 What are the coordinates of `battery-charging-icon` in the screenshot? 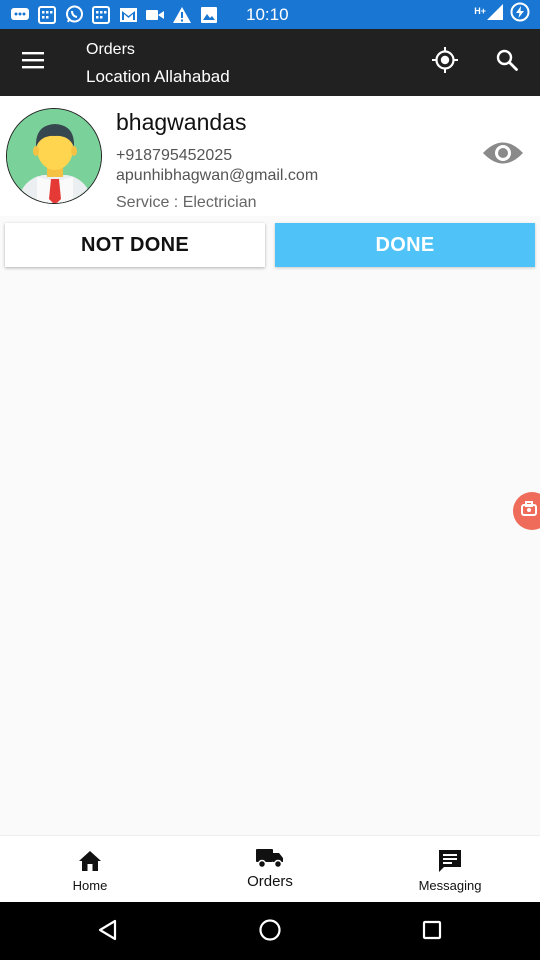 It's located at (520, 14).